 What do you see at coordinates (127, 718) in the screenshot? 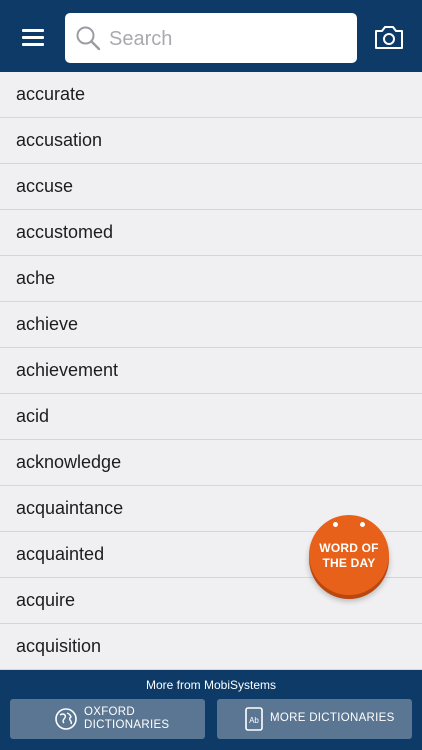
I see `oxford-dictionaries-label: OXFORD DICTIONARIES` at bounding box center [127, 718].